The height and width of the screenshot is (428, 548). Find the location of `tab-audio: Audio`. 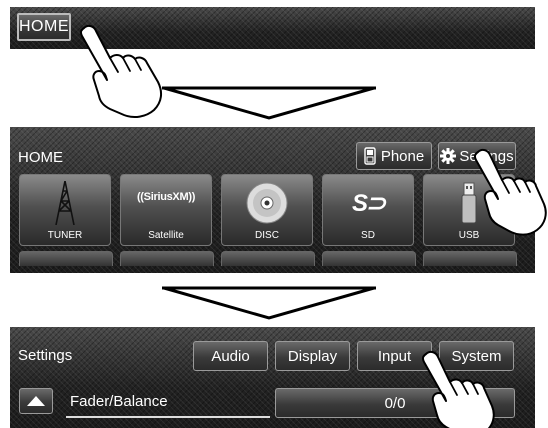

tab-audio: Audio is located at coordinates (230, 356).